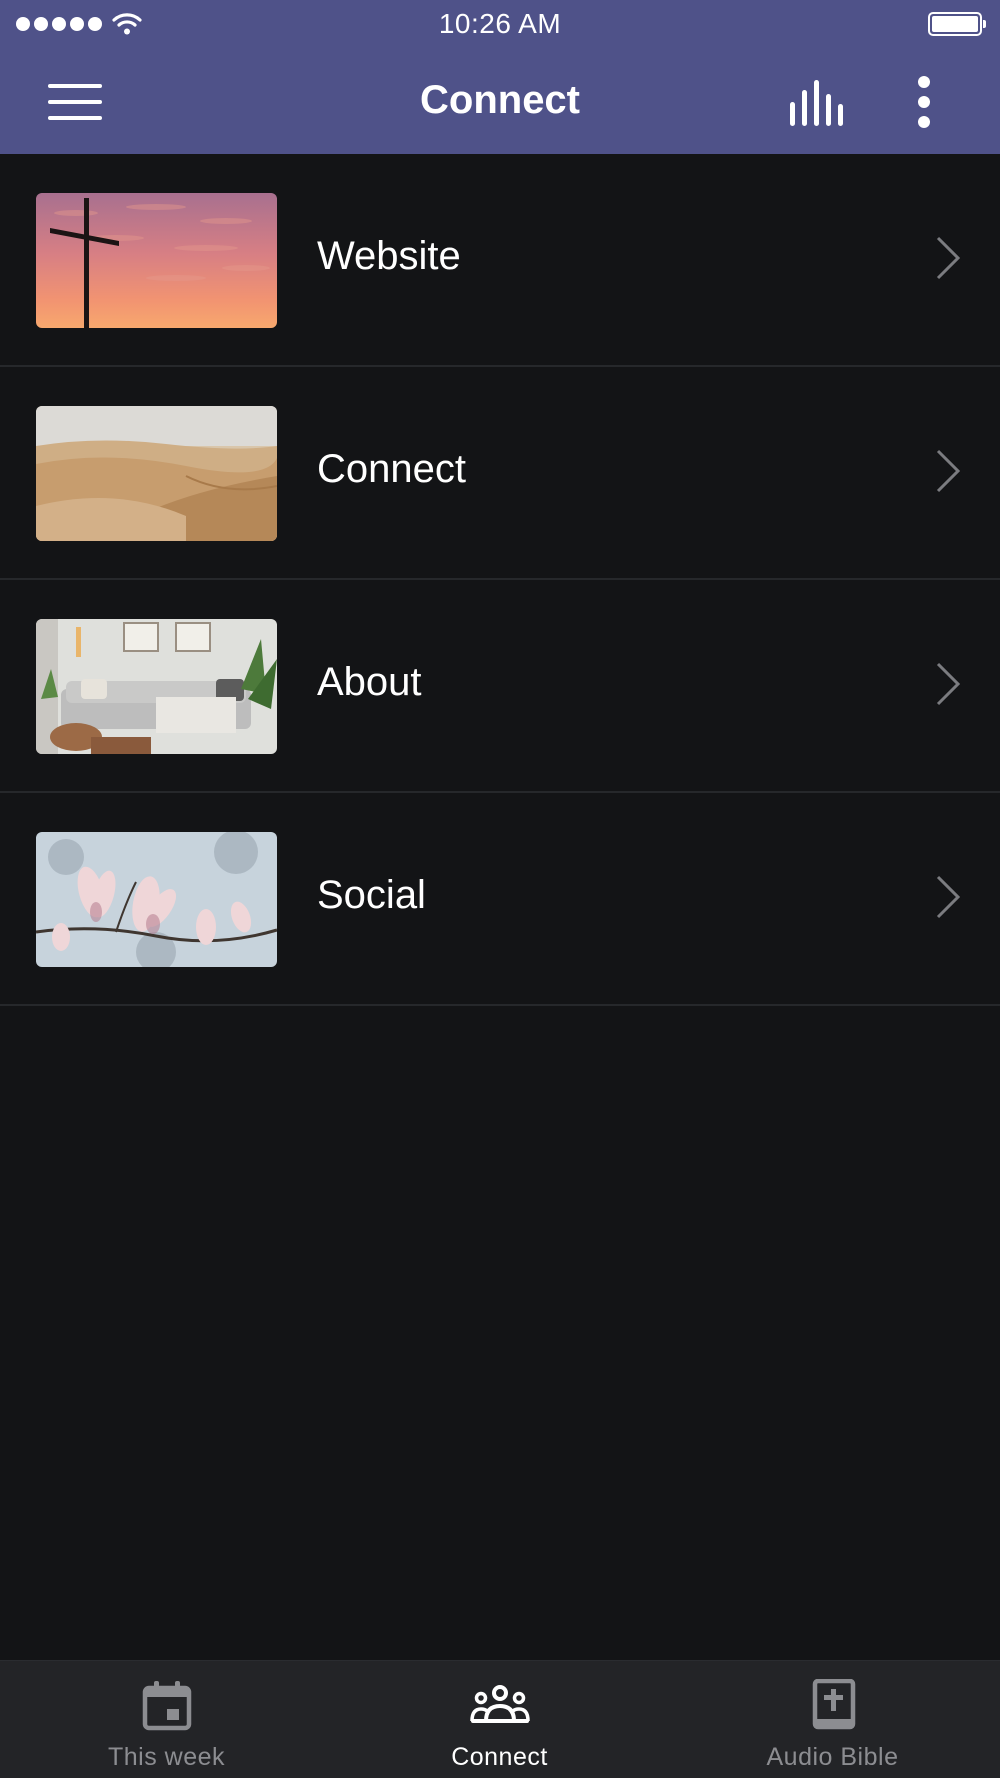  Describe the element at coordinates (156, 473) in the screenshot. I see `thumbnail-desert-dunes` at that location.